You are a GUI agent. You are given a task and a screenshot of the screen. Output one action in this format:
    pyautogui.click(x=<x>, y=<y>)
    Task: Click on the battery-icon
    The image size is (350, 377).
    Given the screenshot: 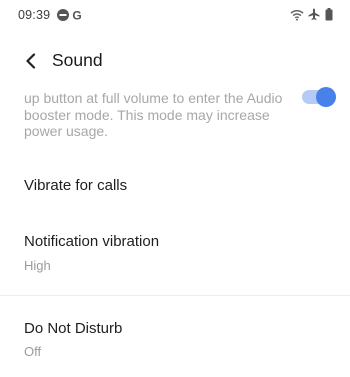 What is the action you would take?
    pyautogui.click(x=329, y=14)
    